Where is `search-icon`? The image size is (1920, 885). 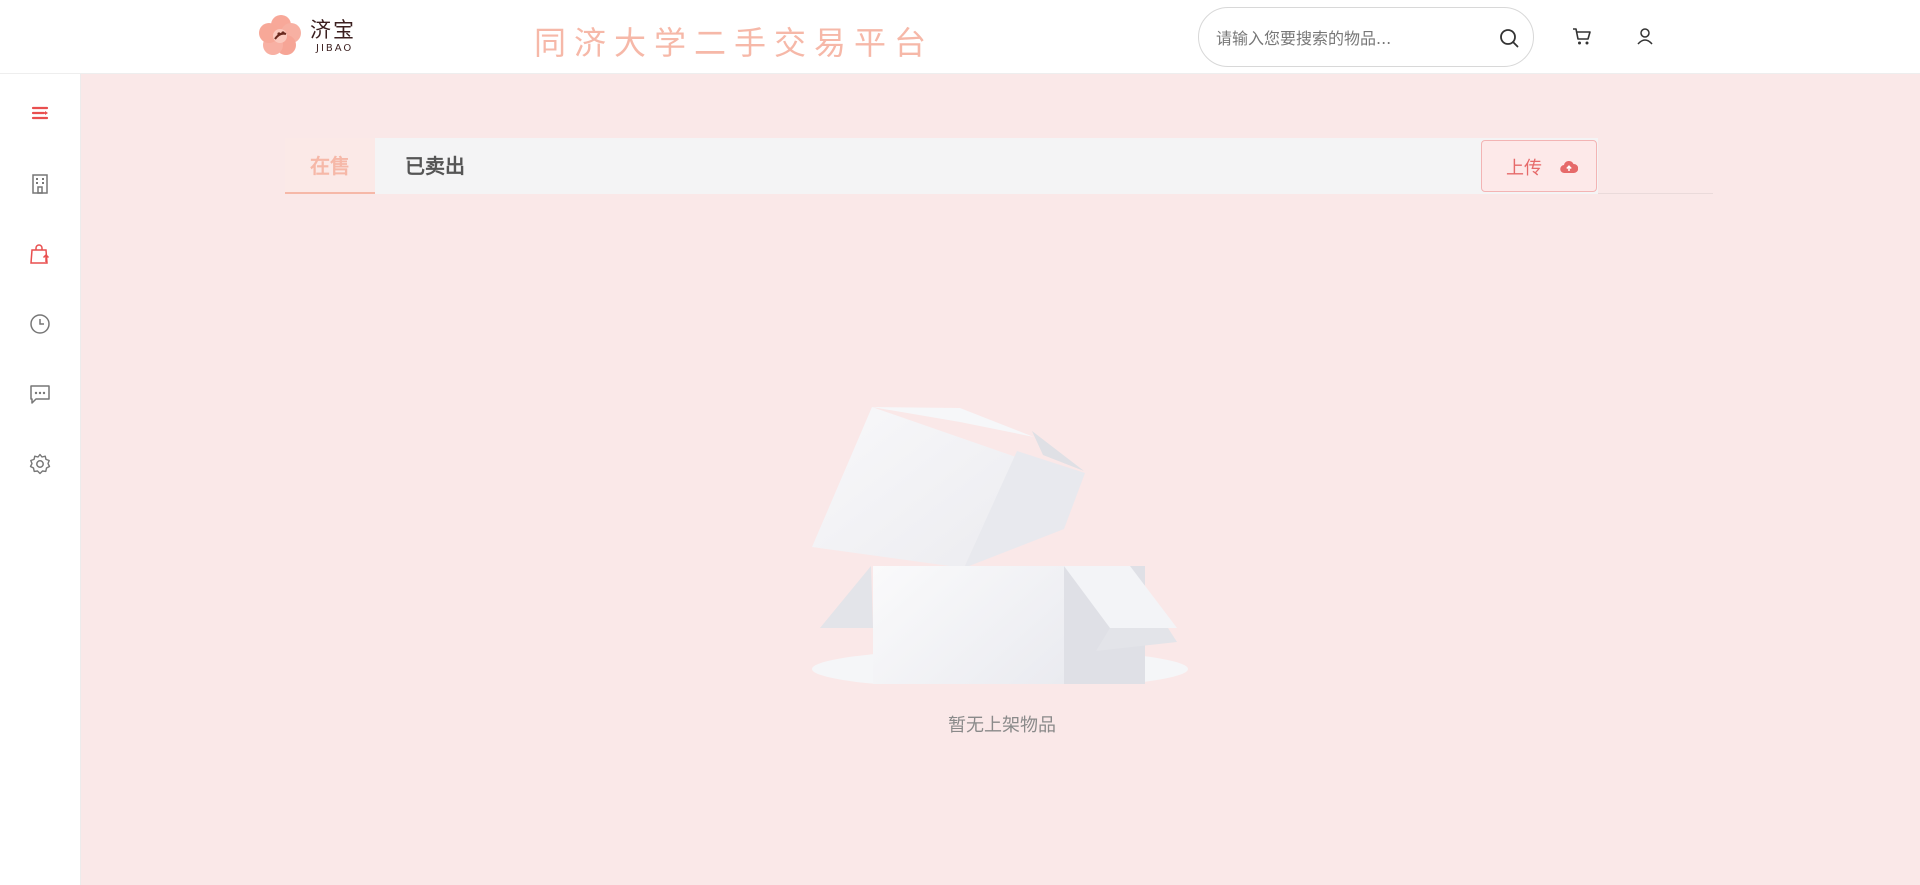
search-icon is located at coordinates (1509, 38).